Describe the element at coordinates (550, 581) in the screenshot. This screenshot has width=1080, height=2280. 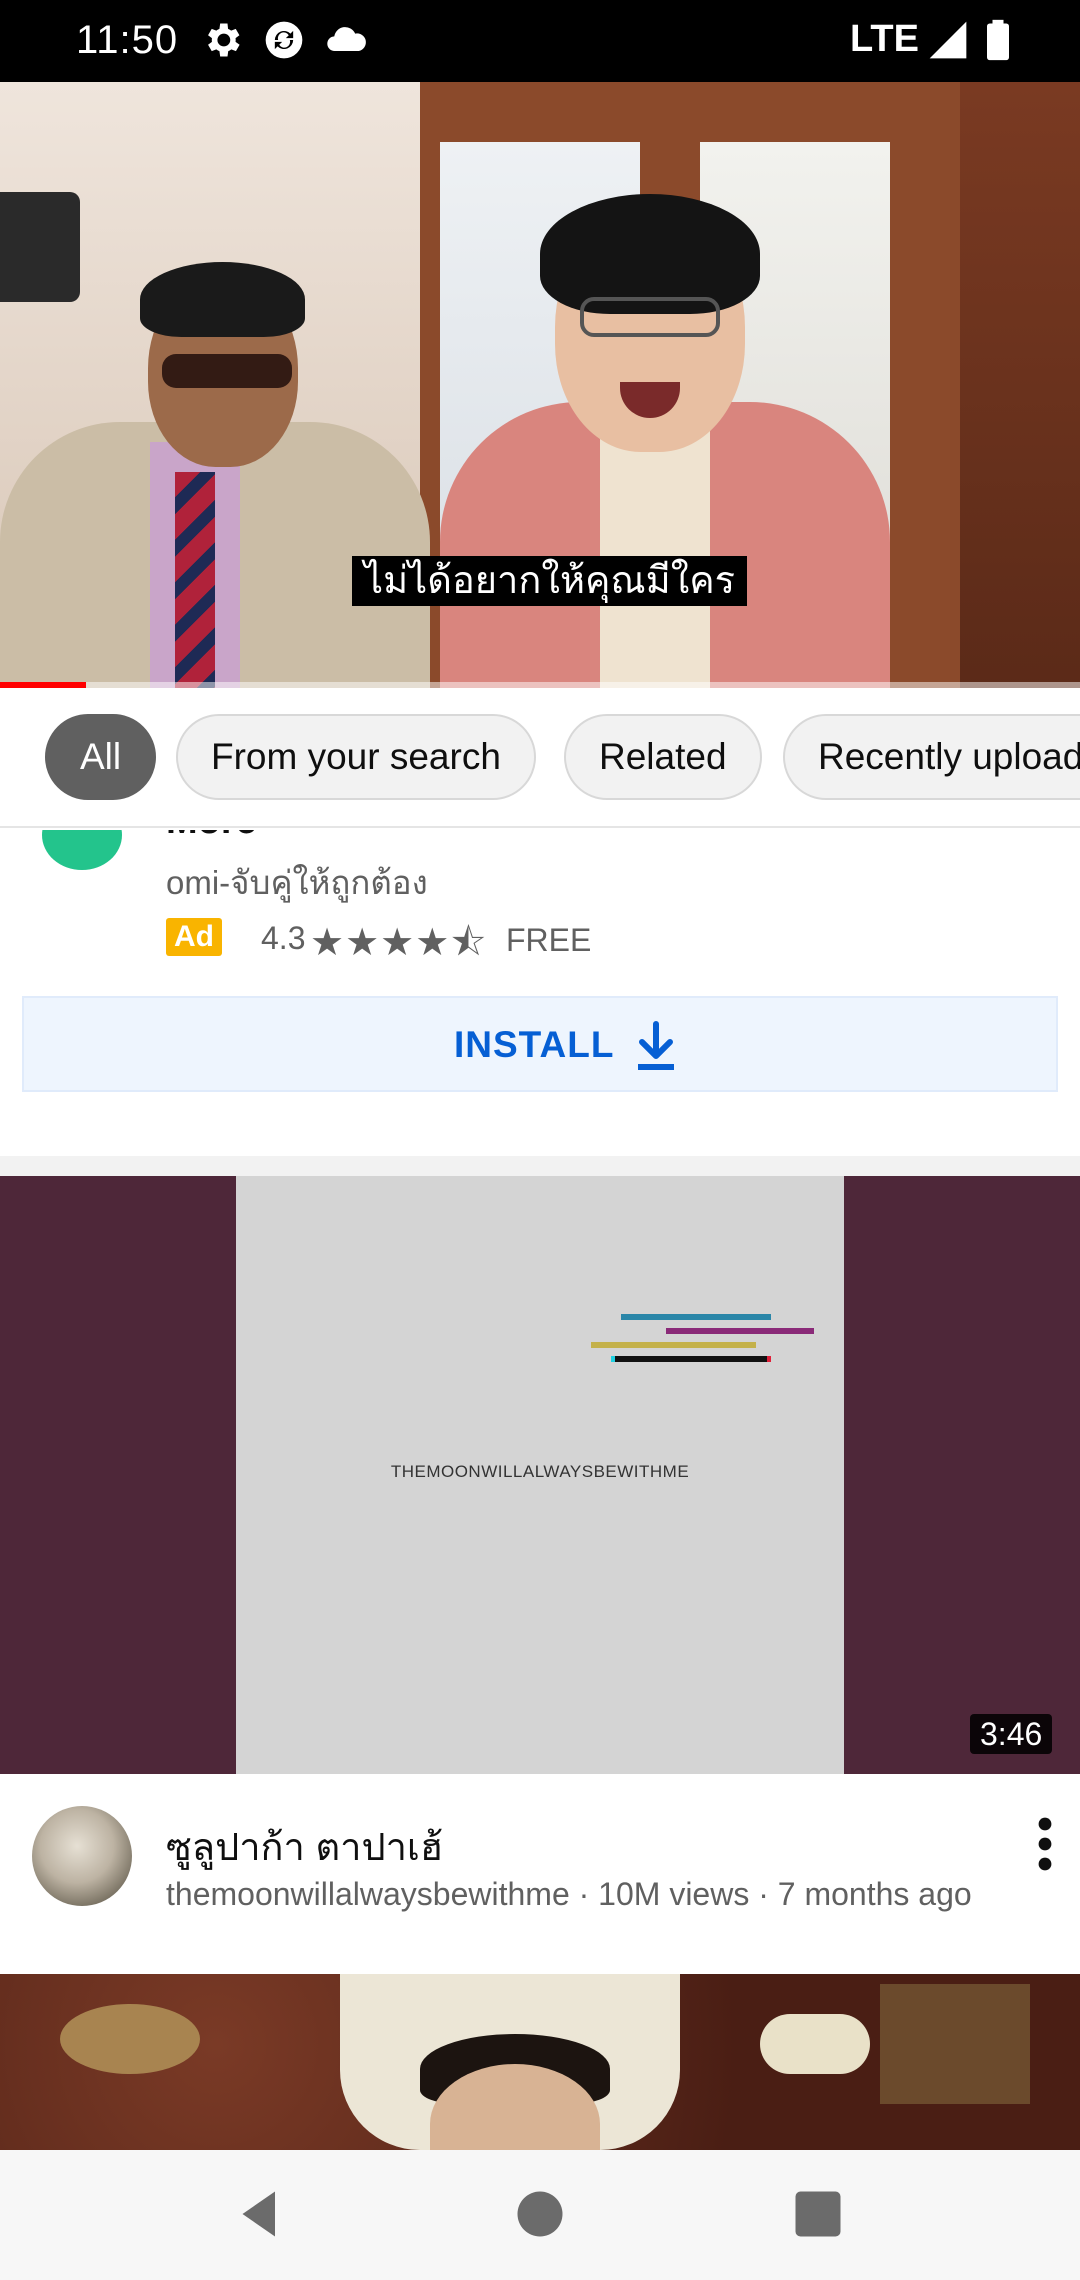
I see `video-caption: ไม่ได้อยากให้คุณมีใคร` at that location.